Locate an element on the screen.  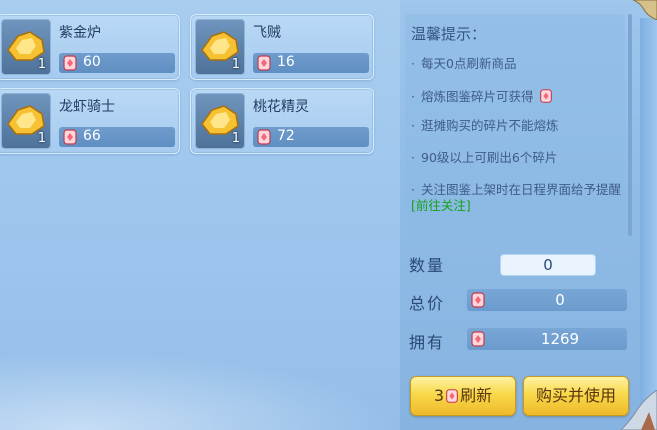
tip-line: · 每天0点刷新商品 is located at coordinates (464, 63).